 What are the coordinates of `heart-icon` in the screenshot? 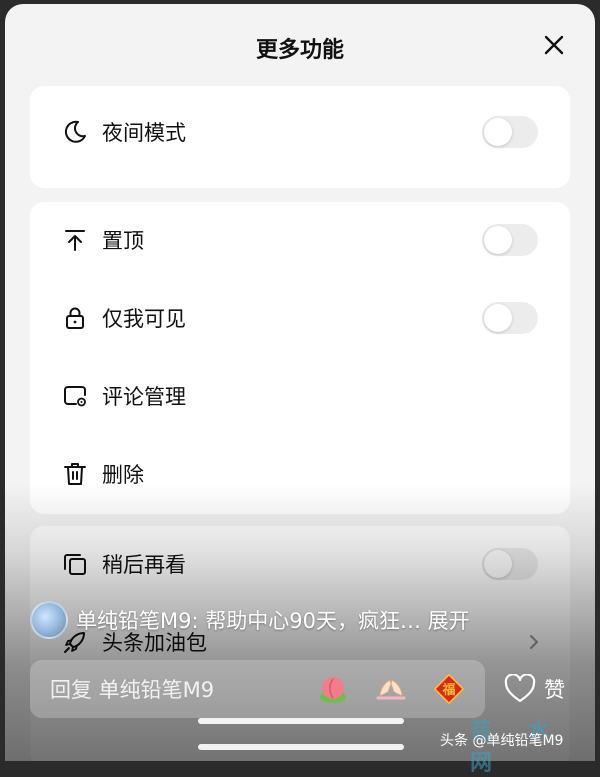 It's located at (520, 688).